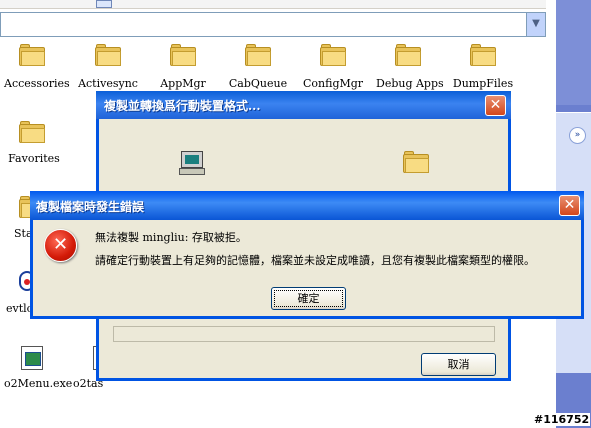 The width and height of the screenshot is (591, 428). Describe the element at coordinates (273, 4) in the screenshot. I see `explorer-toolbar-strip` at that location.